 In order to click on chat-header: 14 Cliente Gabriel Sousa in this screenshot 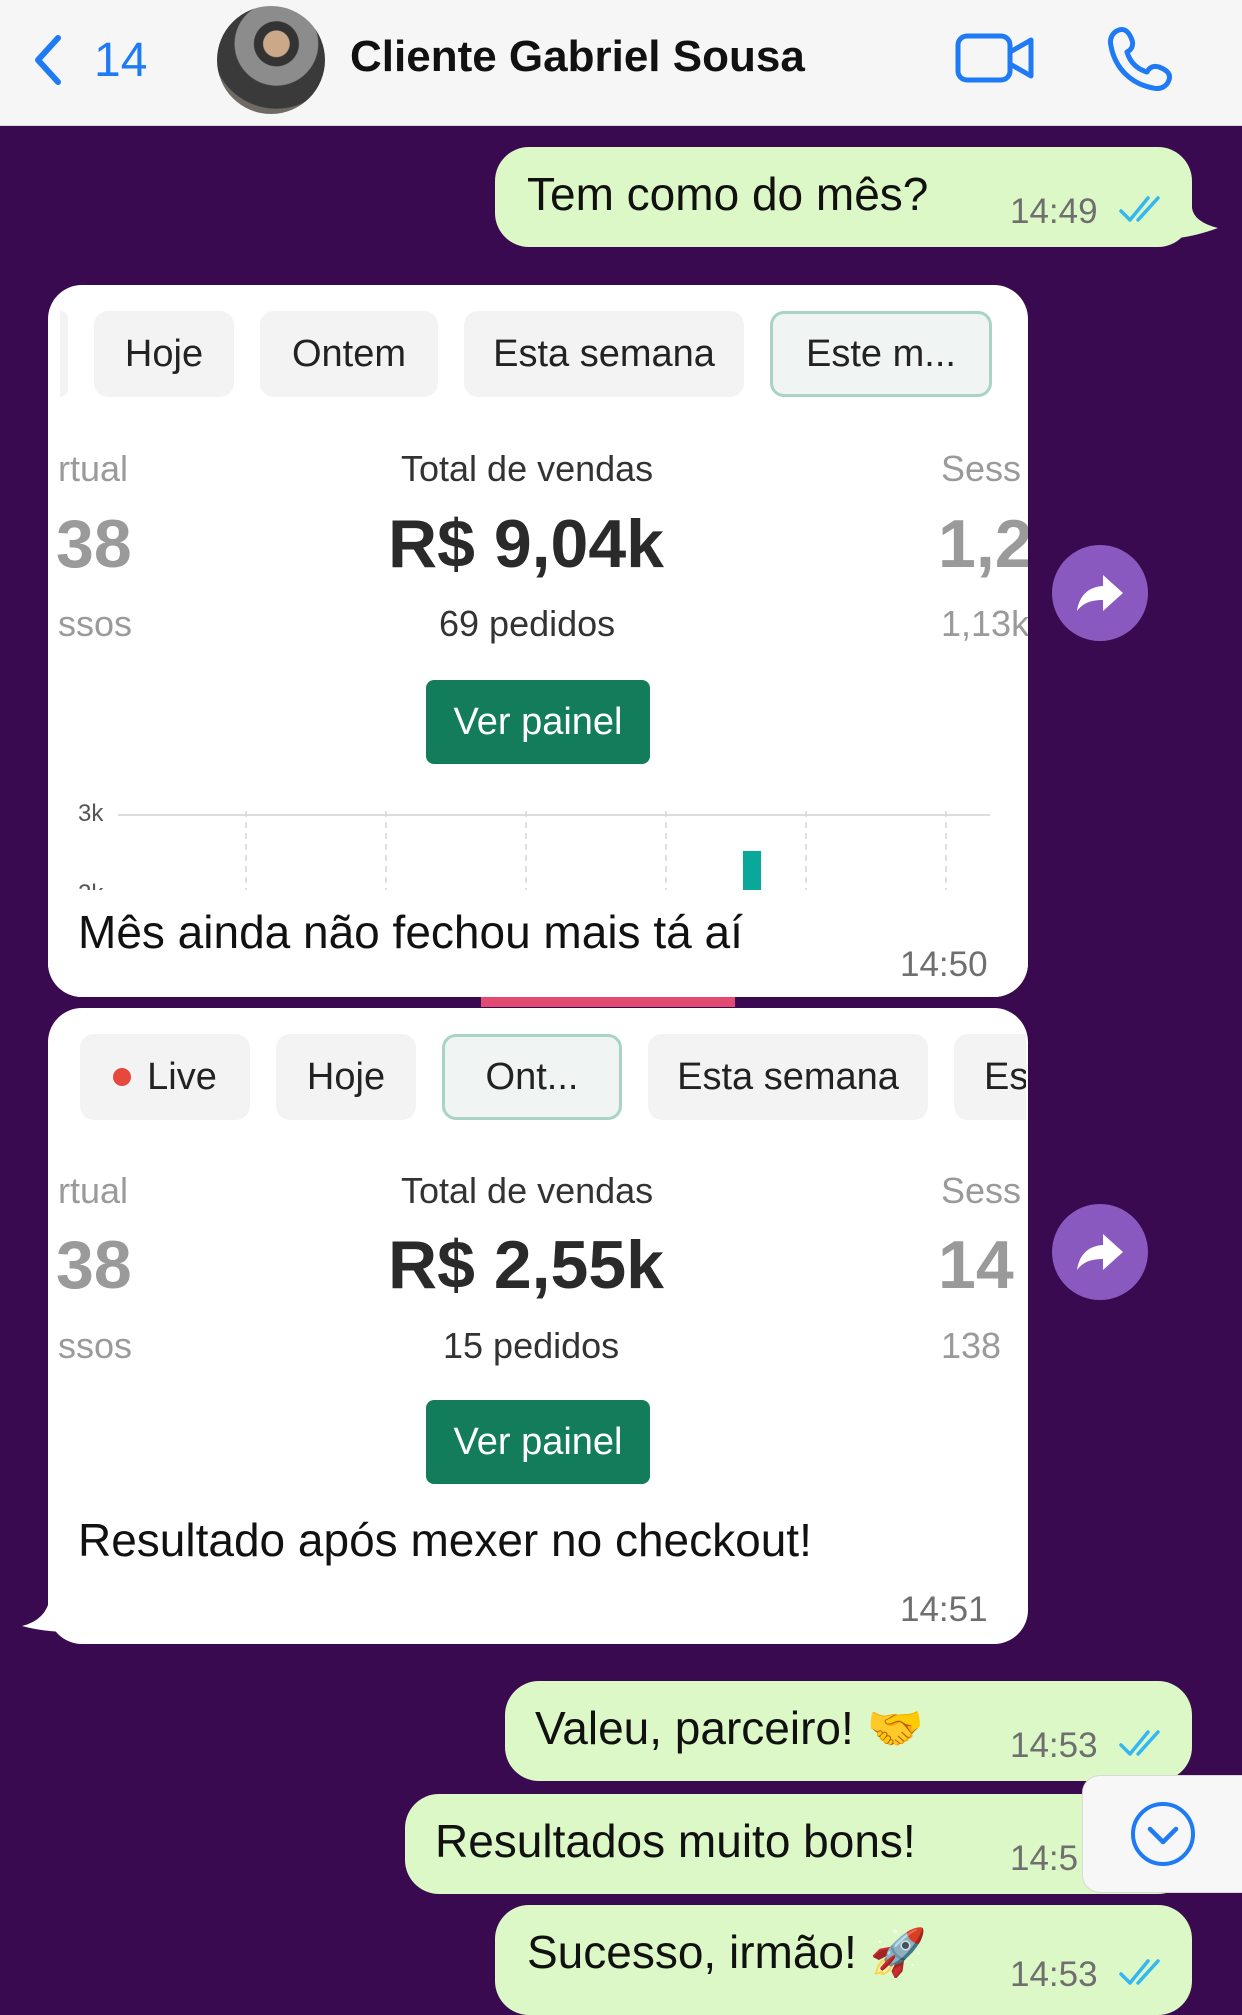, I will do `click(621, 63)`.